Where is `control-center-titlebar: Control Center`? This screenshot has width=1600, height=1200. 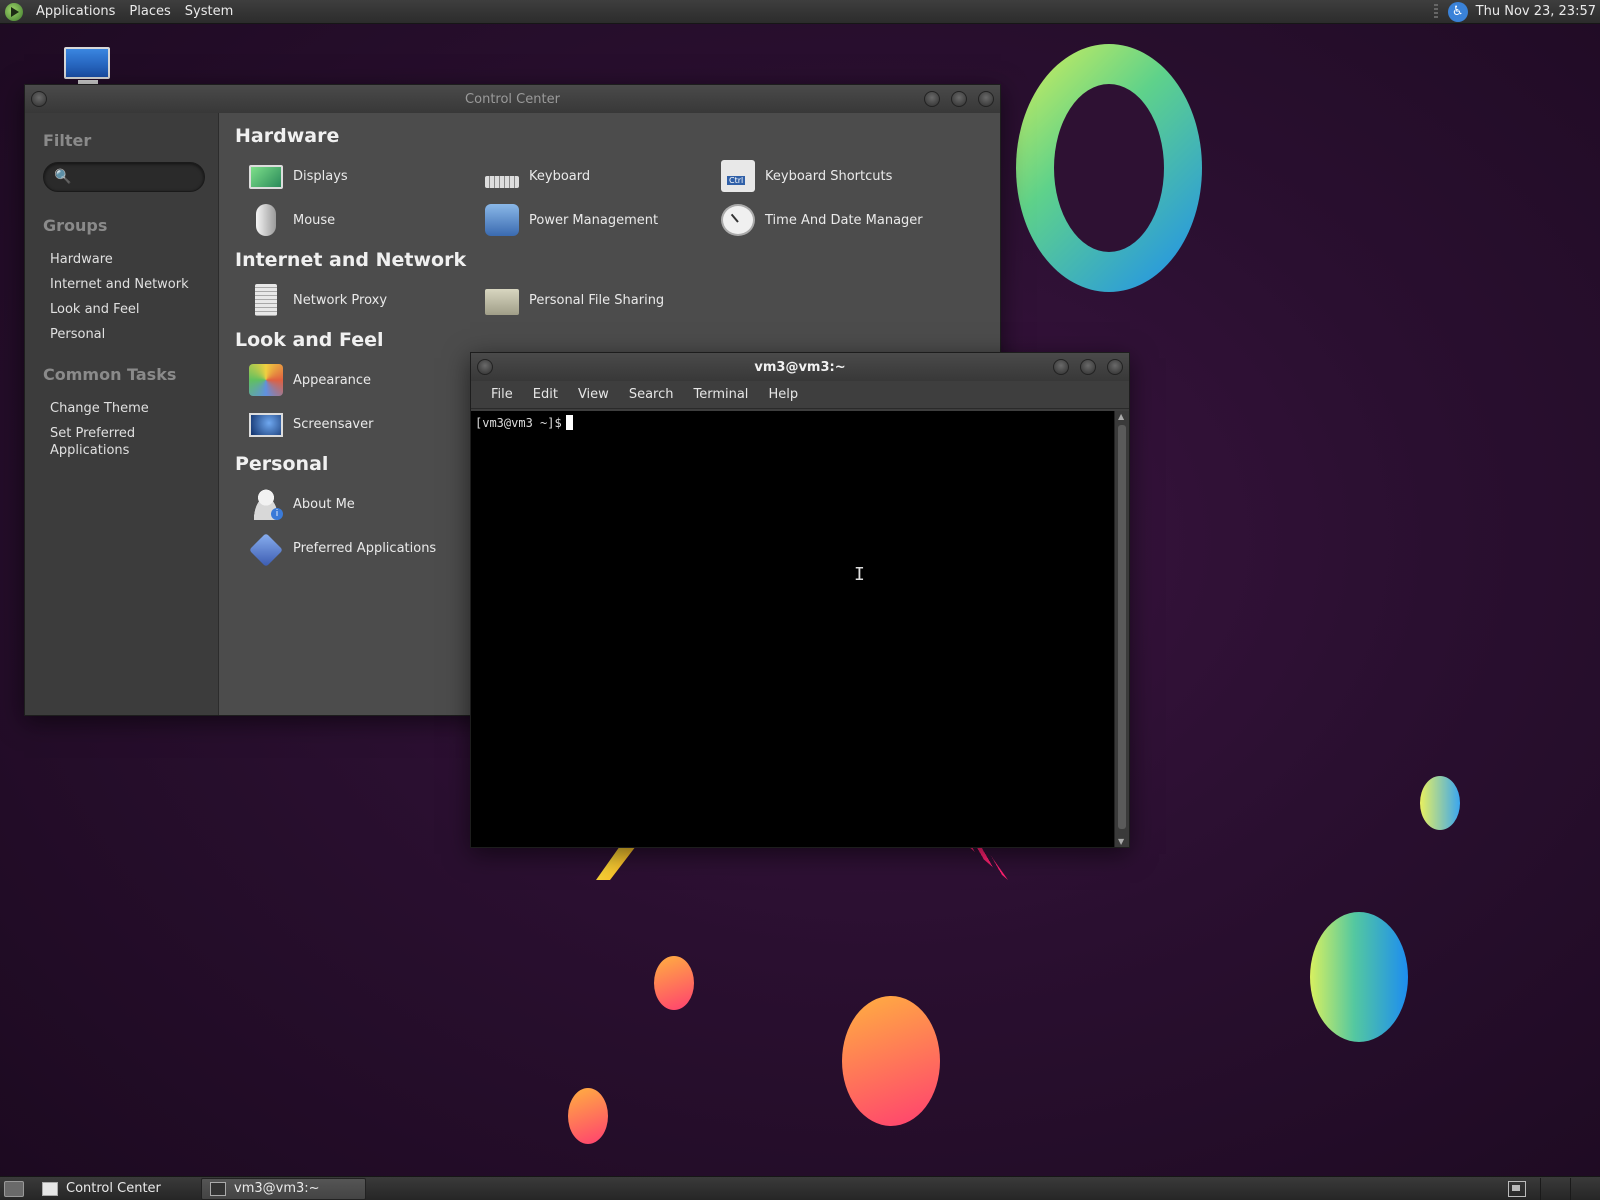
control-center-titlebar: Control Center is located at coordinates (512, 99).